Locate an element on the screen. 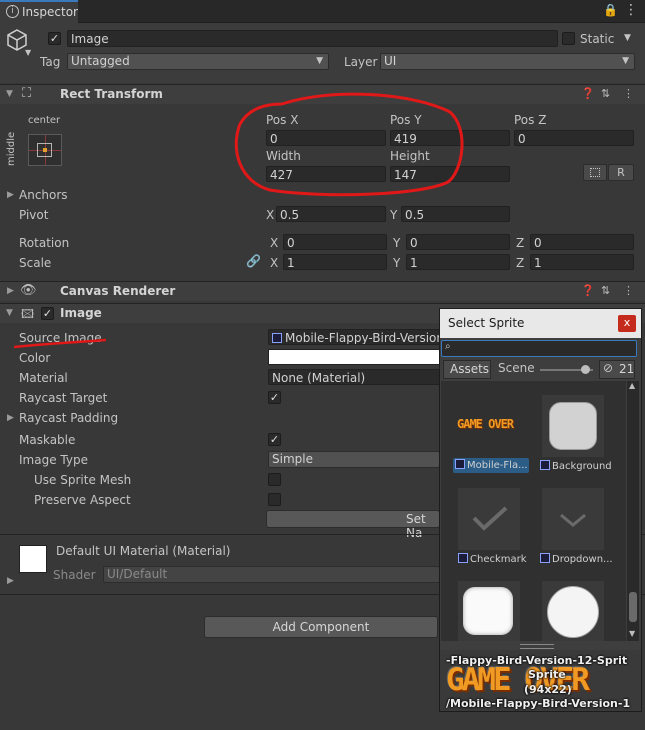 This screenshot has height=730, width=645. use-sprite-mesh-checkbox is located at coordinates (274, 479).